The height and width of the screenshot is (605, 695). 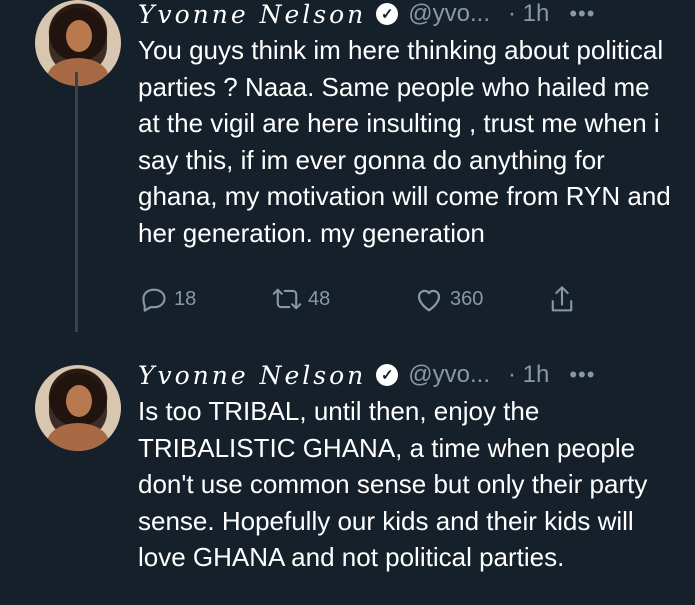 I want to click on retweet-button: 48, so click(x=301, y=299).